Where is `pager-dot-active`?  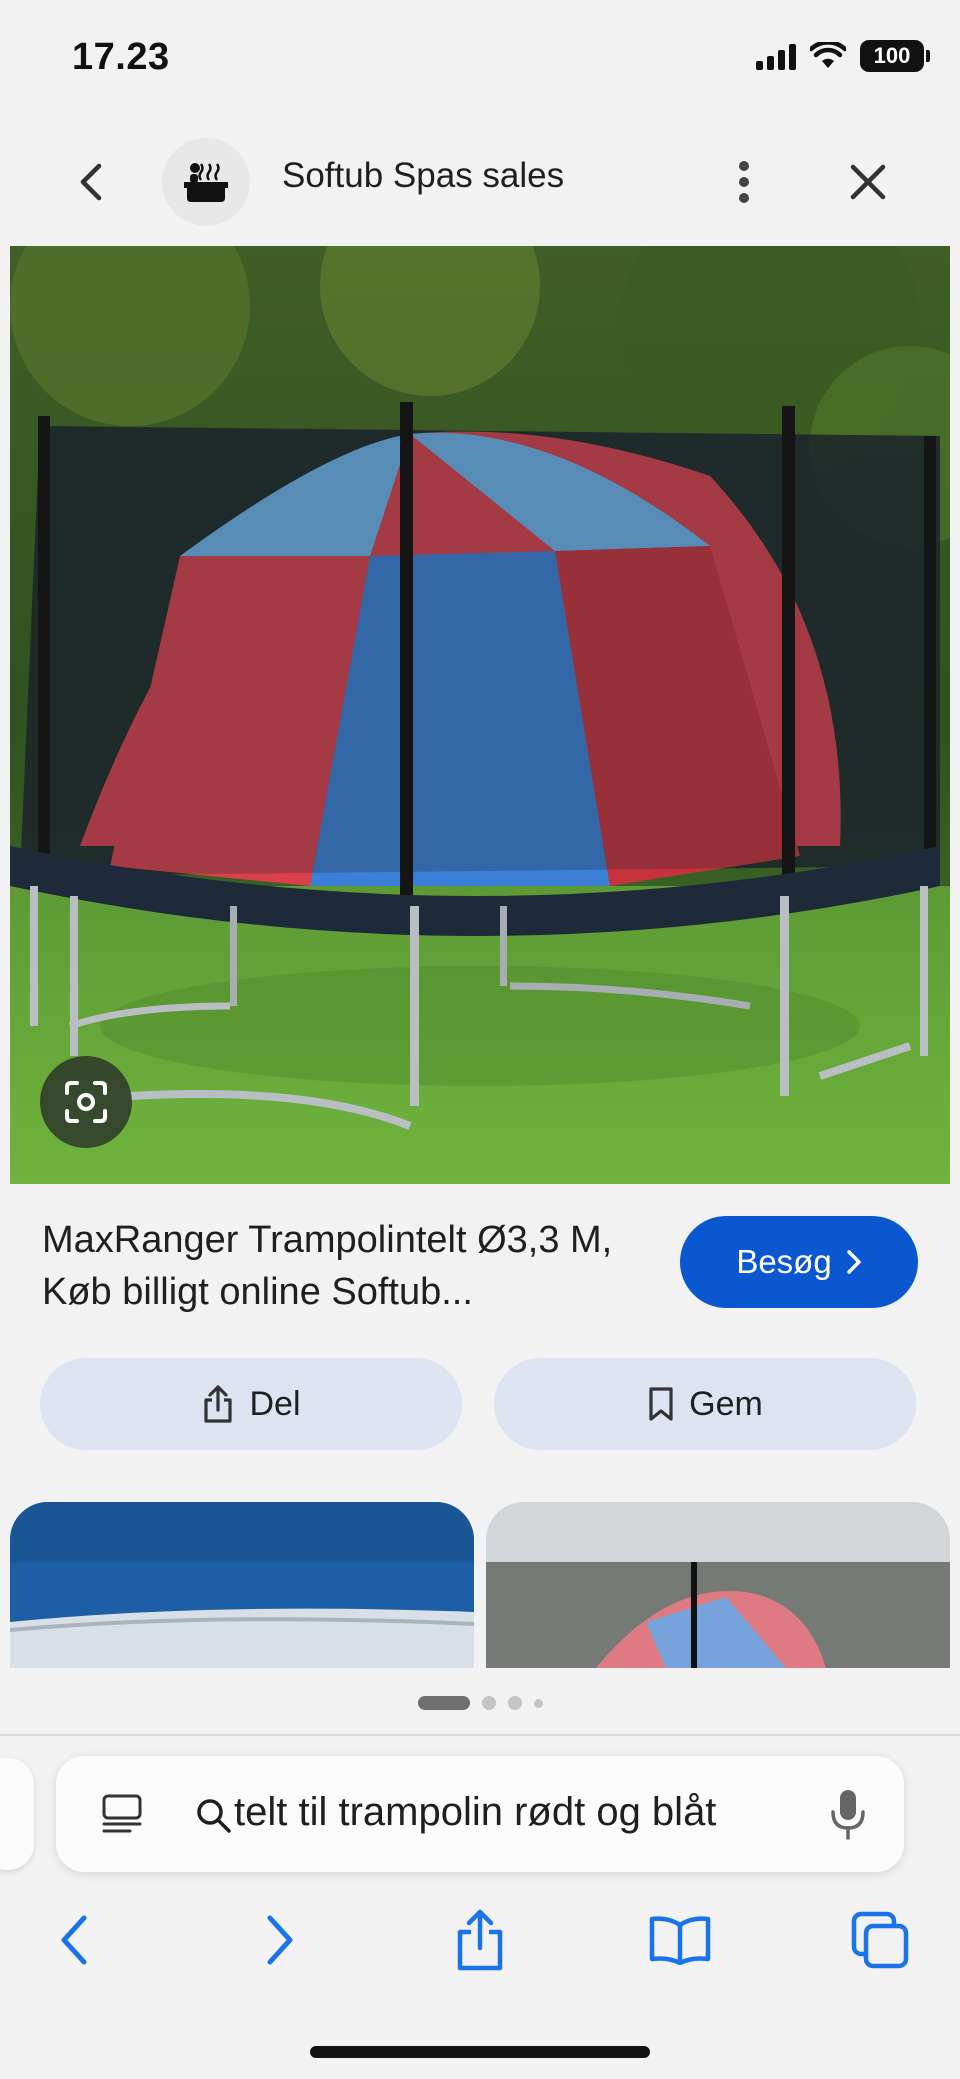
pager-dot-active is located at coordinates (443, 1703).